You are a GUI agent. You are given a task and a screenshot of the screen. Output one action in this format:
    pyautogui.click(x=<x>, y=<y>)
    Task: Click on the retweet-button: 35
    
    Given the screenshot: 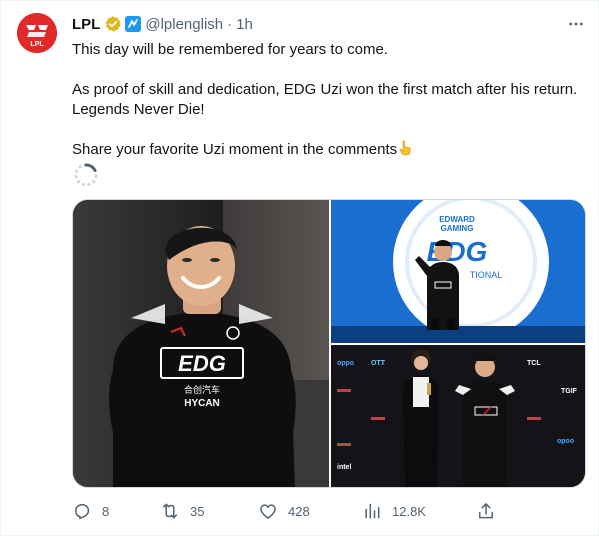 What is the action you would take?
    pyautogui.click(x=182, y=511)
    